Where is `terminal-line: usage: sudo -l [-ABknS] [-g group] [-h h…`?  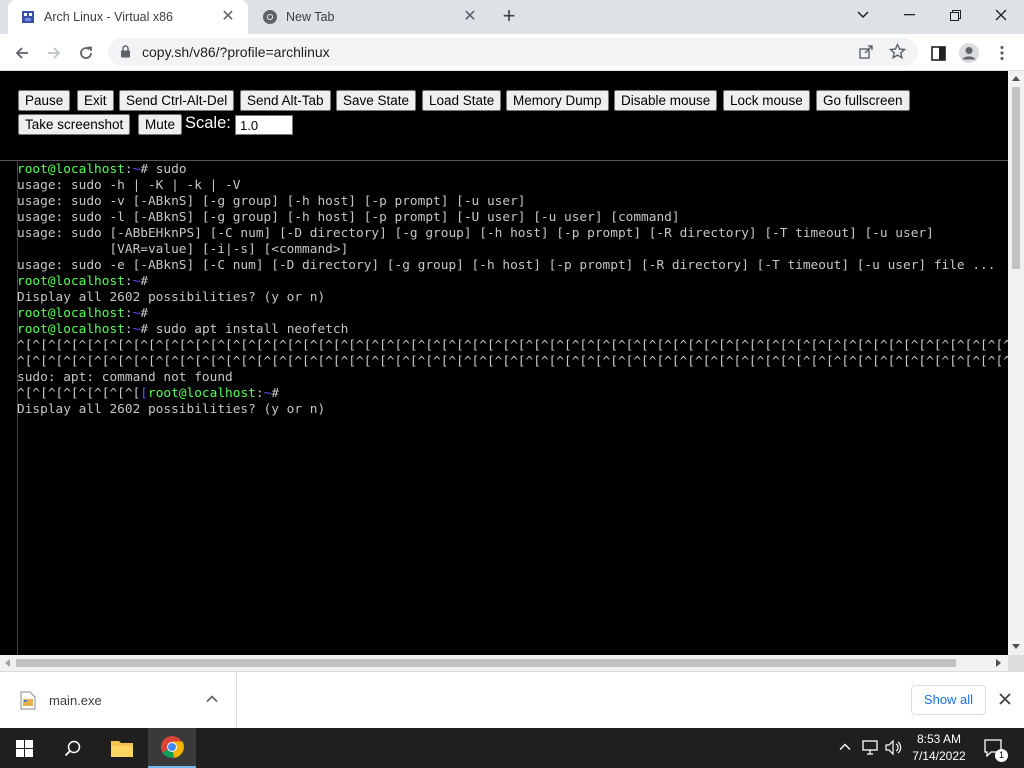 terminal-line: usage: sudo -l [-ABknS] [-g group] [-h h… is located at coordinates (512, 218).